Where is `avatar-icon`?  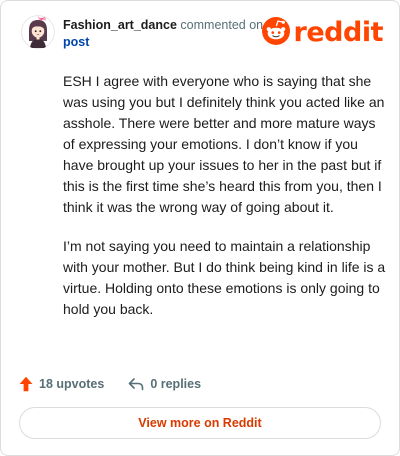 avatar-icon is located at coordinates (38, 32).